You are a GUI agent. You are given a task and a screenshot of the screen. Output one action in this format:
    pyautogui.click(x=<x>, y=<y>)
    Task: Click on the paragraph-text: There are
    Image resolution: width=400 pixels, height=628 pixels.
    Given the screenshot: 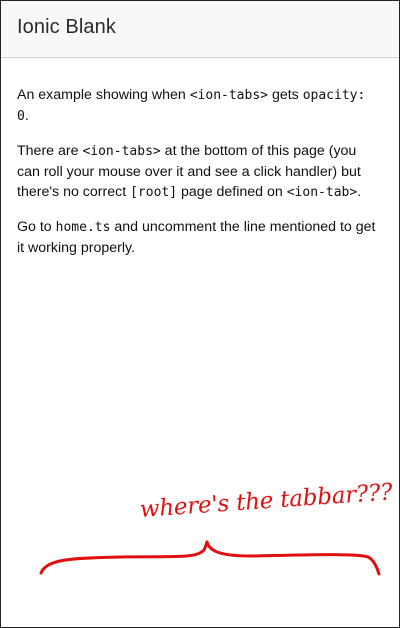 What is the action you would take?
    pyautogui.click(x=50, y=151)
    